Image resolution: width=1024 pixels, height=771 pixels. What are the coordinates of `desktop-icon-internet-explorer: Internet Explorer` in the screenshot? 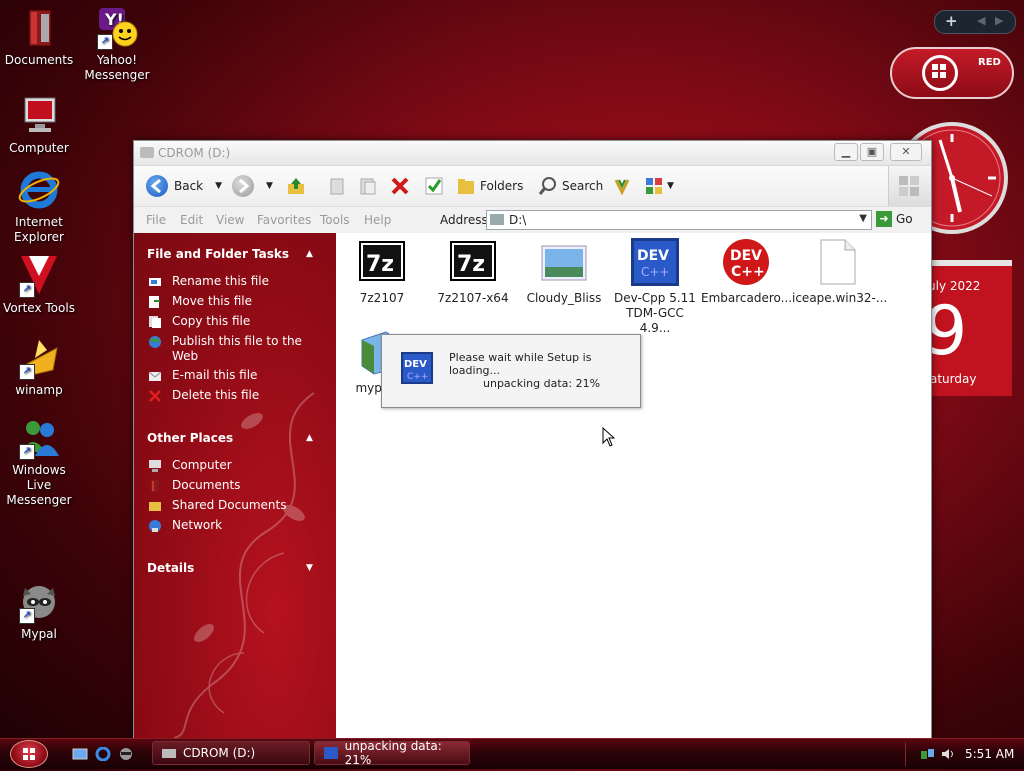 It's located at (39, 206).